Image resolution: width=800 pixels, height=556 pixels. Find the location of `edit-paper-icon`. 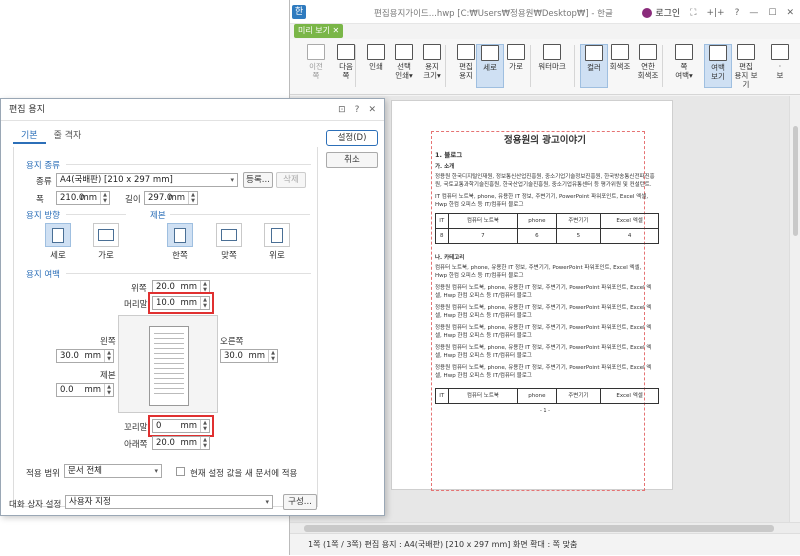

edit-paper-icon is located at coordinates (466, 52).